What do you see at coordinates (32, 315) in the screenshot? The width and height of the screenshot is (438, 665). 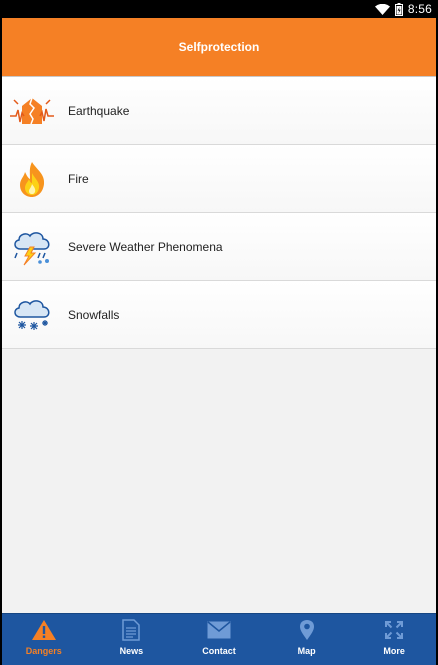 I see `snow-cloud-icon` at bounding box center [32, 315].